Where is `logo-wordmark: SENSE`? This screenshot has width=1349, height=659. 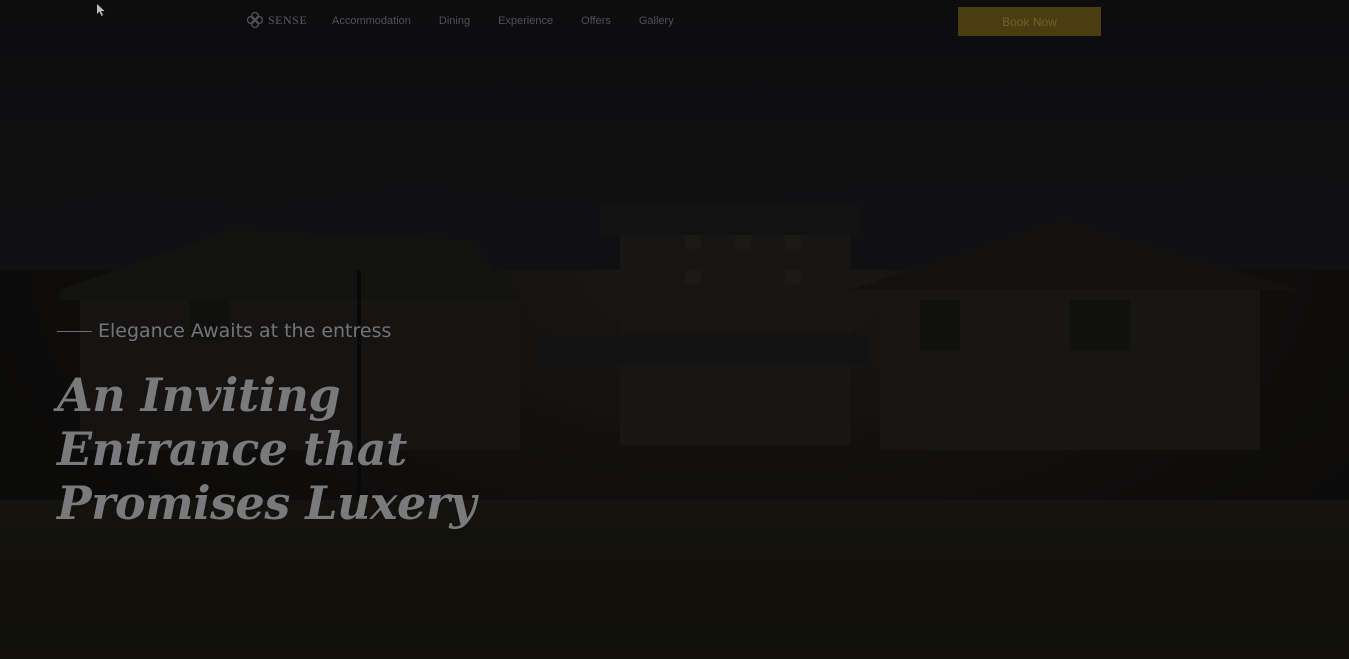
logo-wordmark: SENSE is located at coordinates (288, 20).